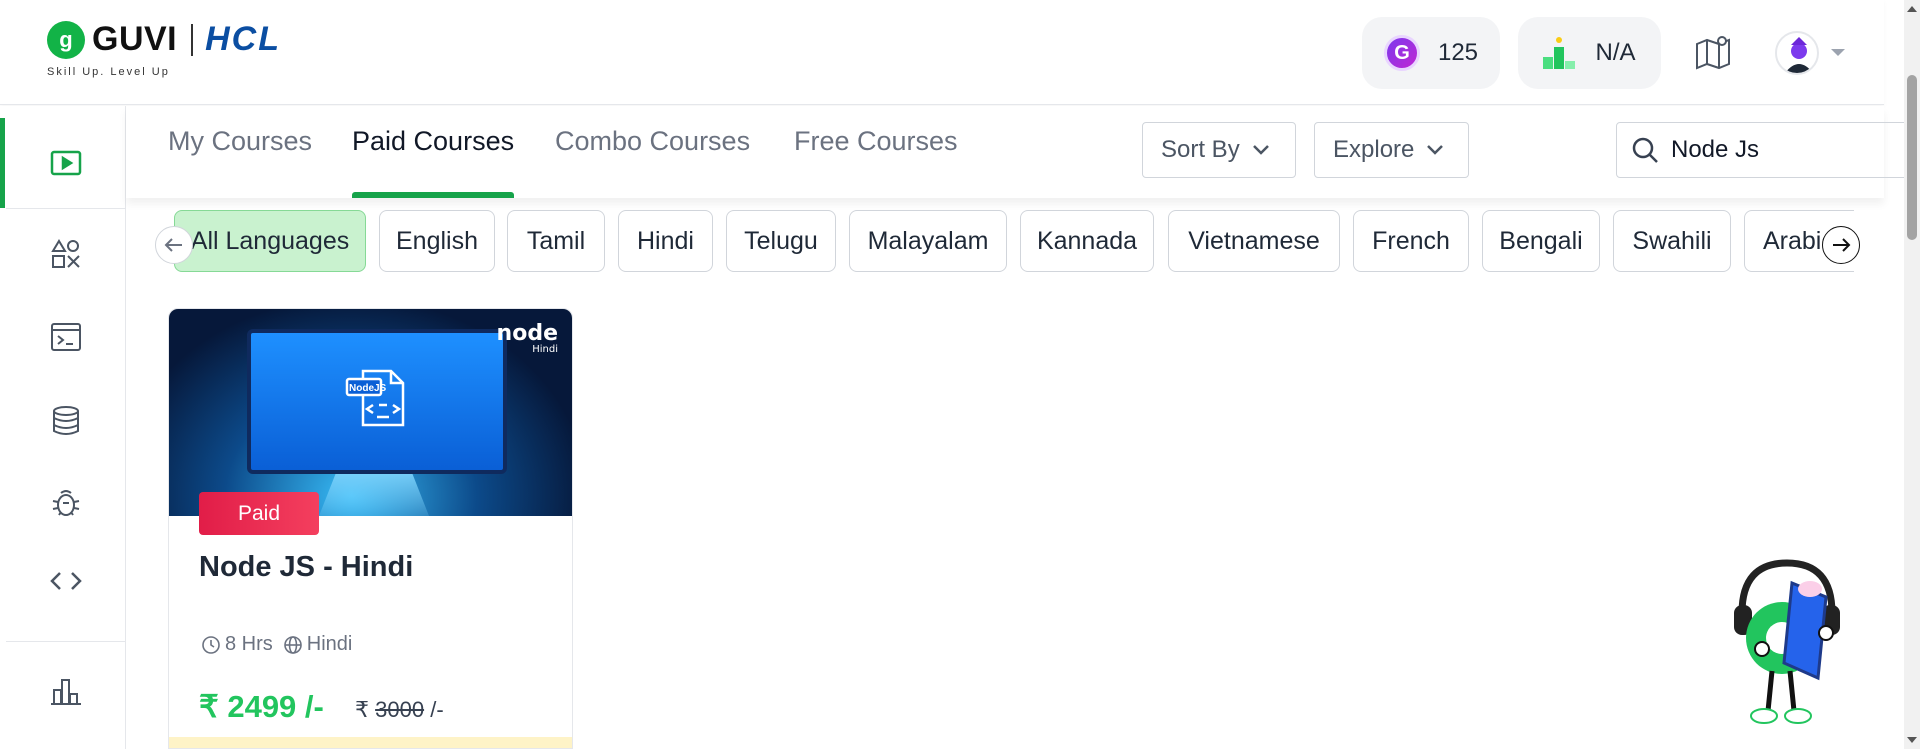 This screenshot has height=749, width=1920. I want to click on chip-tamil: Tamil, so click(556, 241).